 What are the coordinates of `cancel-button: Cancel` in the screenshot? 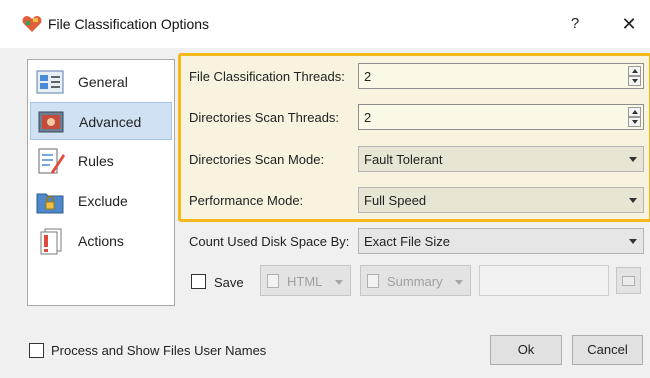 It's located at (607, 350).